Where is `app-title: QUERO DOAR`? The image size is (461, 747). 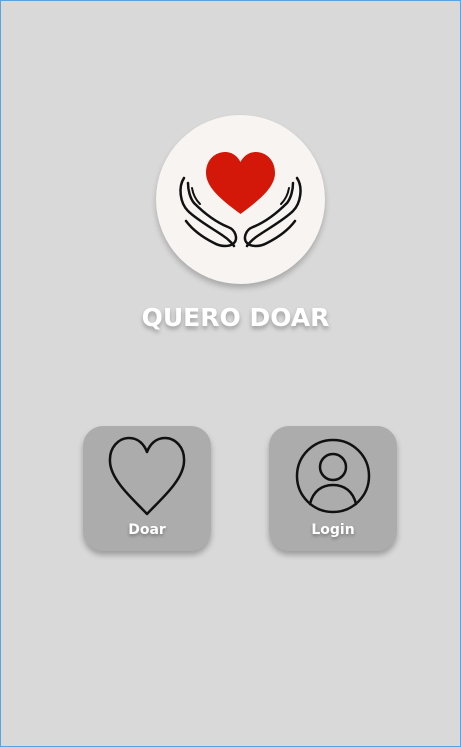
app-title: QUERO DOAR is located at coordinates (235, 317).